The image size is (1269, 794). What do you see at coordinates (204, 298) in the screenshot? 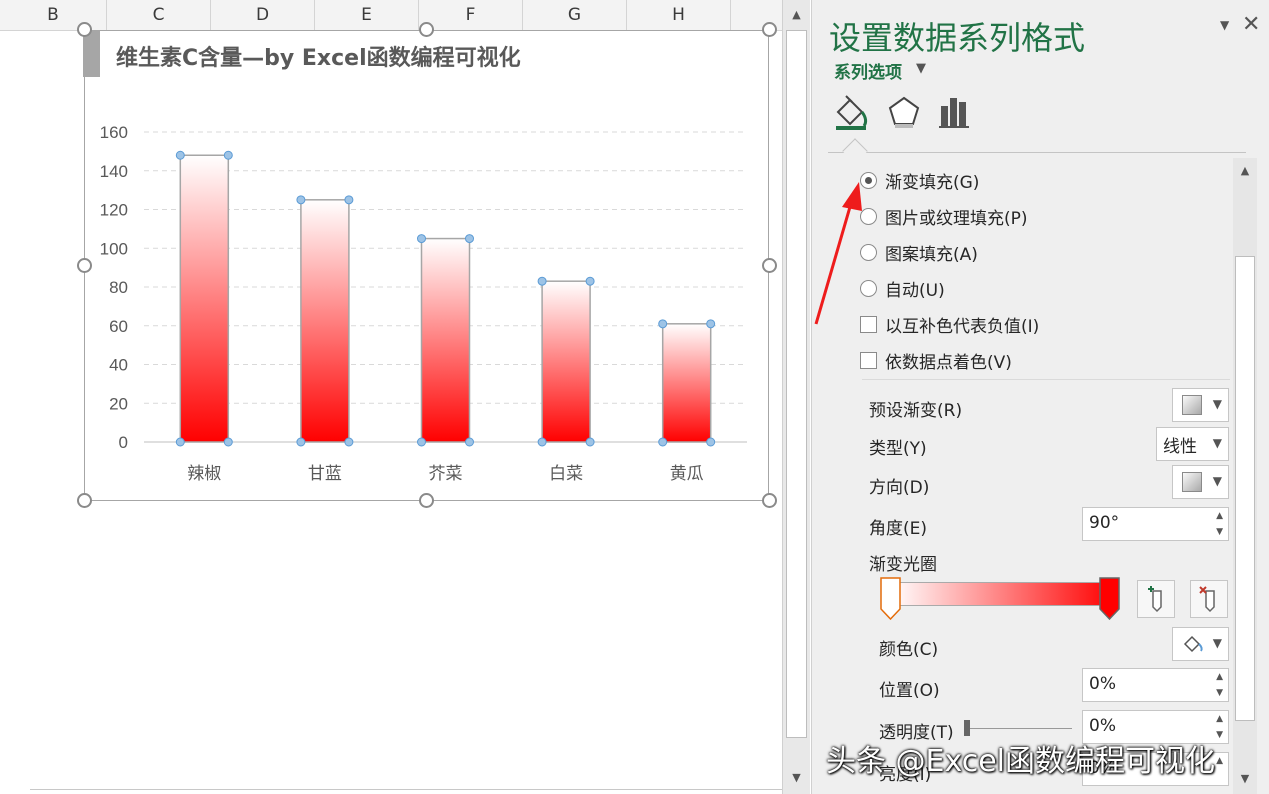
I see `bar-辣椒` at bounding box center [204, 298].